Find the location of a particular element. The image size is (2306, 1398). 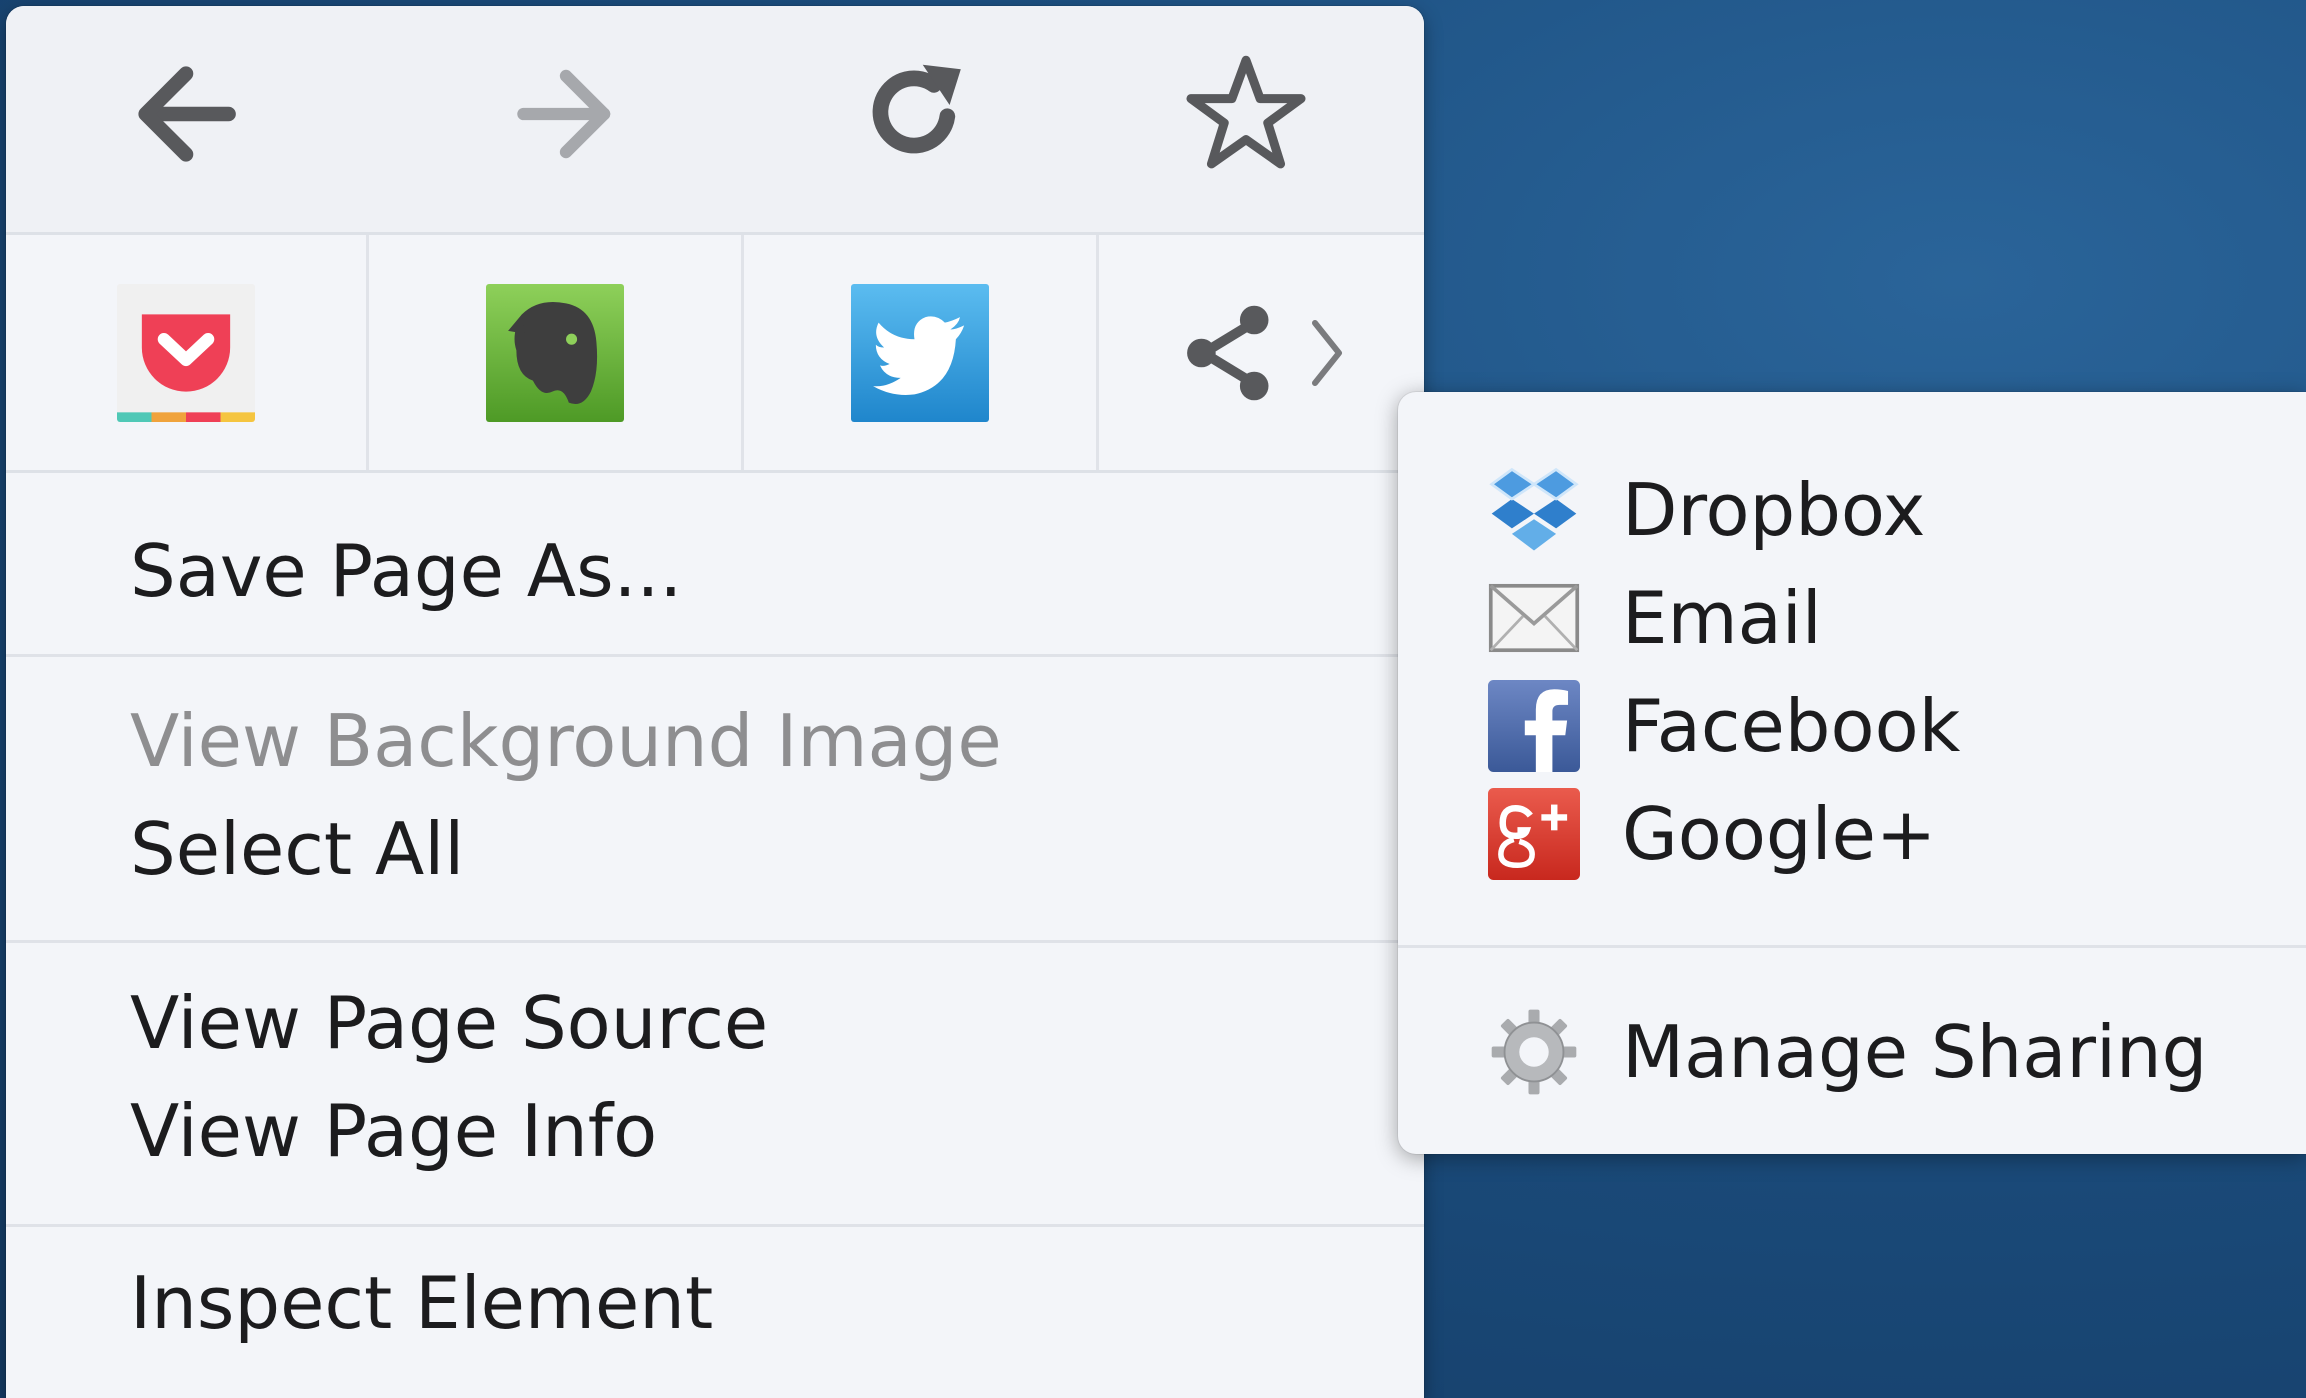

manage-sharing-item: Manage Sharing is located at coordinates (1847, 1052).